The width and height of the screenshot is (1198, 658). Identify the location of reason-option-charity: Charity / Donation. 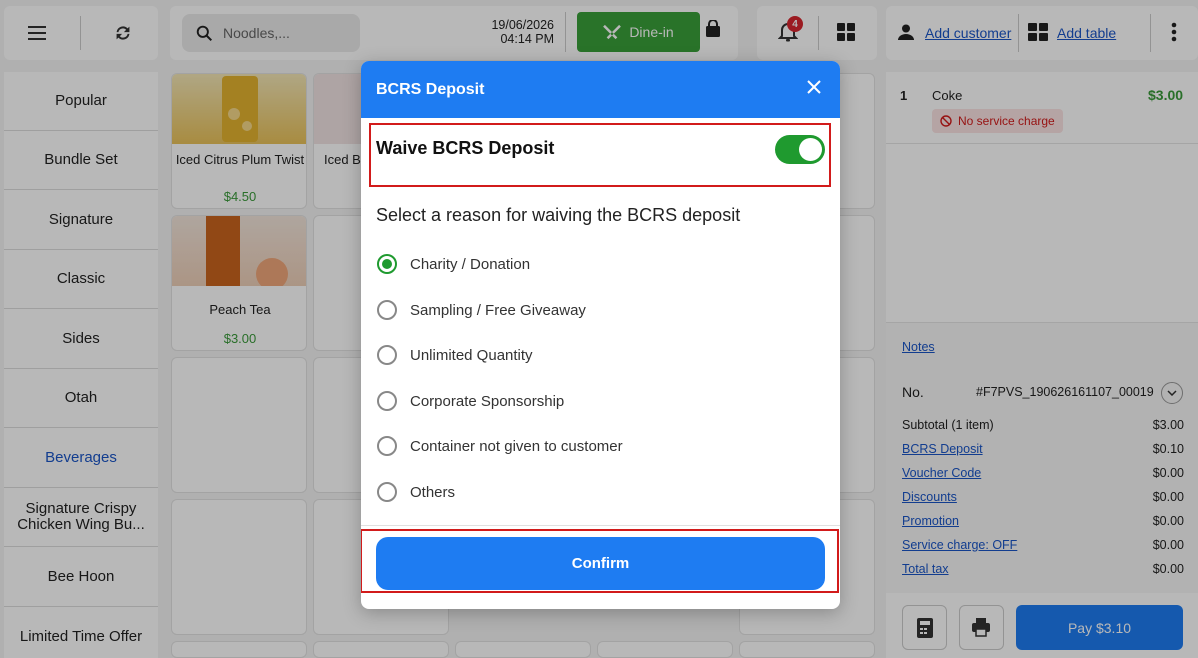
(453, 264).